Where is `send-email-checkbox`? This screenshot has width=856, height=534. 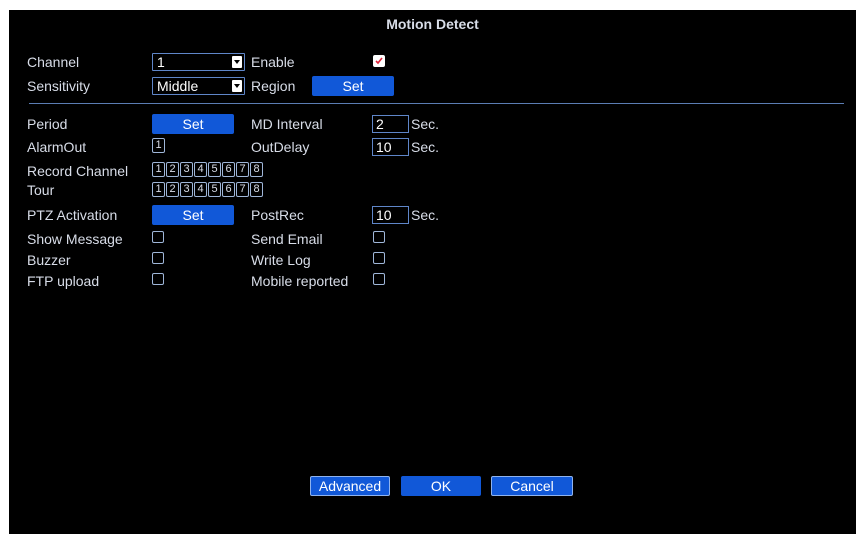
send-email-checkbox is located at coordinates (379, 237).